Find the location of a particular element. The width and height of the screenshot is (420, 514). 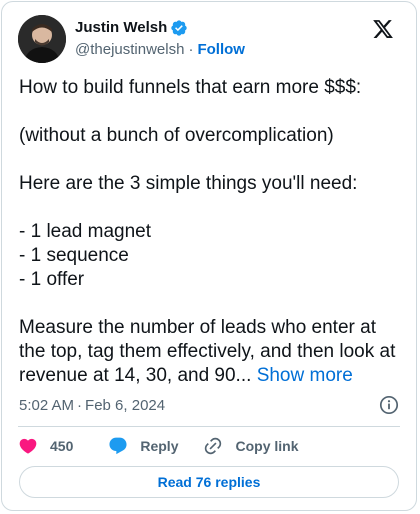

info-icon is located at coordinates (389, 405).